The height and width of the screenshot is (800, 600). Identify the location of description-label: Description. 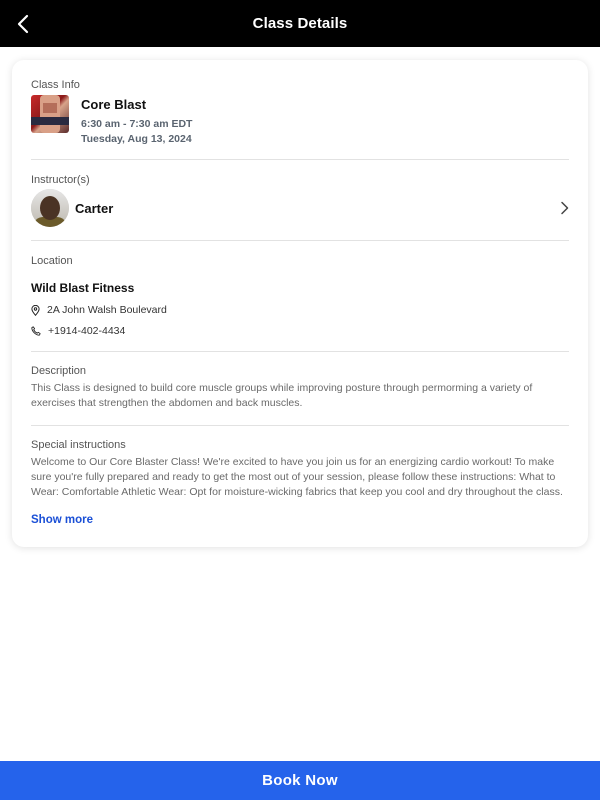
(59, 371).